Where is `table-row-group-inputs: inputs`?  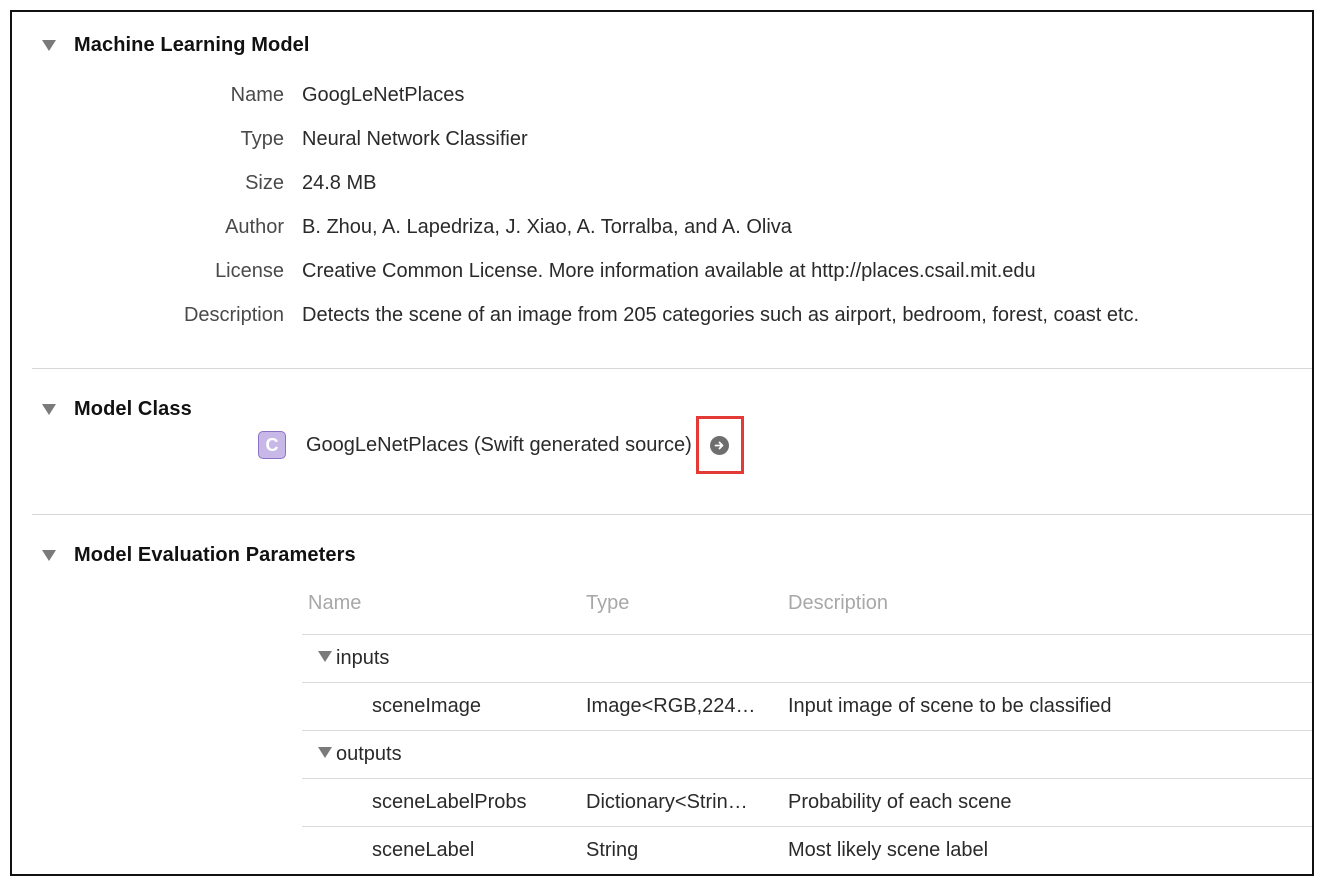 table-row-group-inputs: inputs is located at coordinates (807, 658).